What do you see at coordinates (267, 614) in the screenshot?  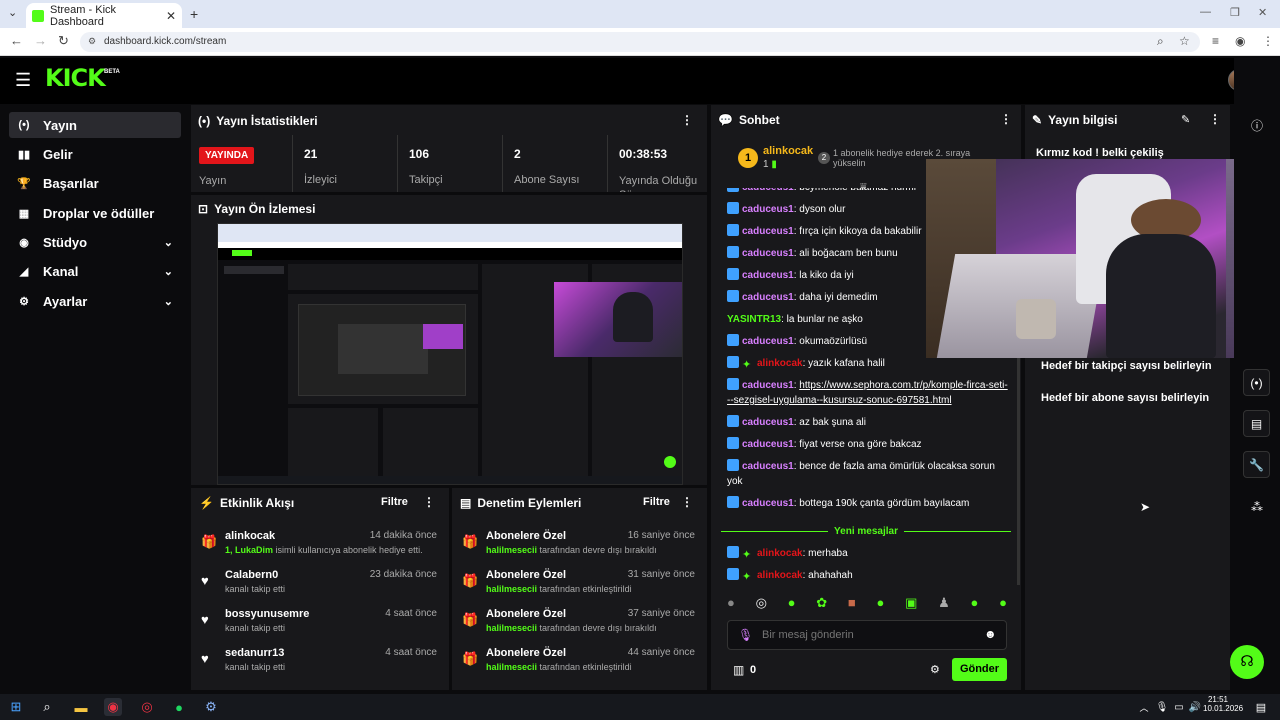 I see `activity-user: bossyunusemre` at bounding box center [267, 614].